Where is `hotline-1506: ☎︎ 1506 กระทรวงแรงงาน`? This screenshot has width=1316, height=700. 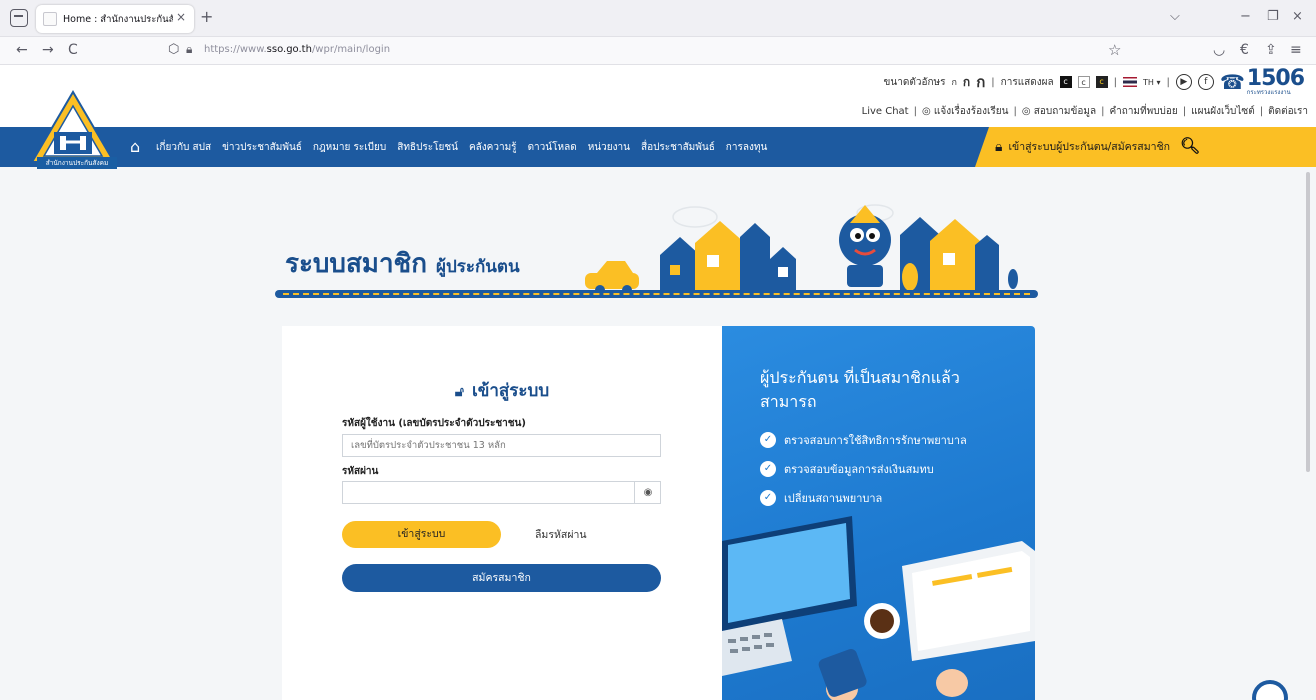
hotline-1506: ☎︎ 1506 กระทรวงแรงงาน is located at coordinates (1262, 82).